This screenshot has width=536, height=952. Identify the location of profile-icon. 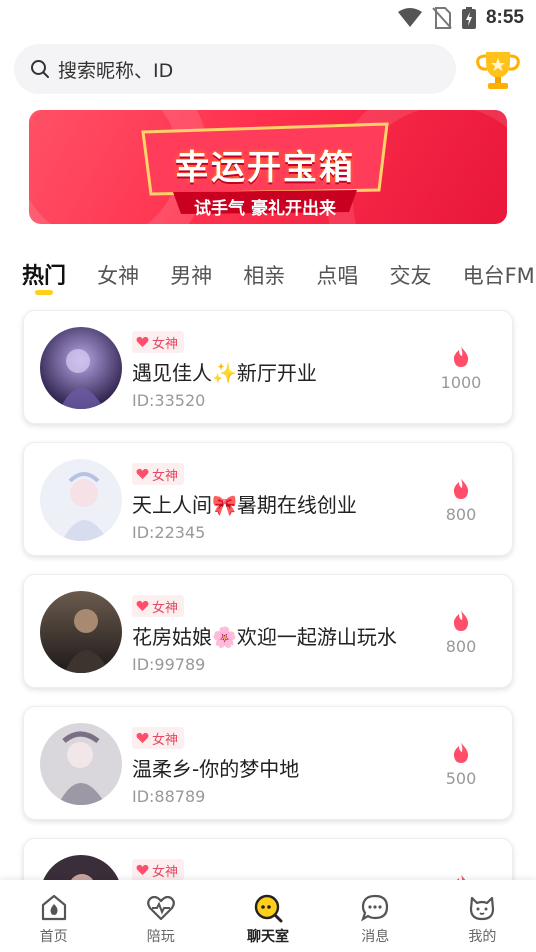
(482, 908).